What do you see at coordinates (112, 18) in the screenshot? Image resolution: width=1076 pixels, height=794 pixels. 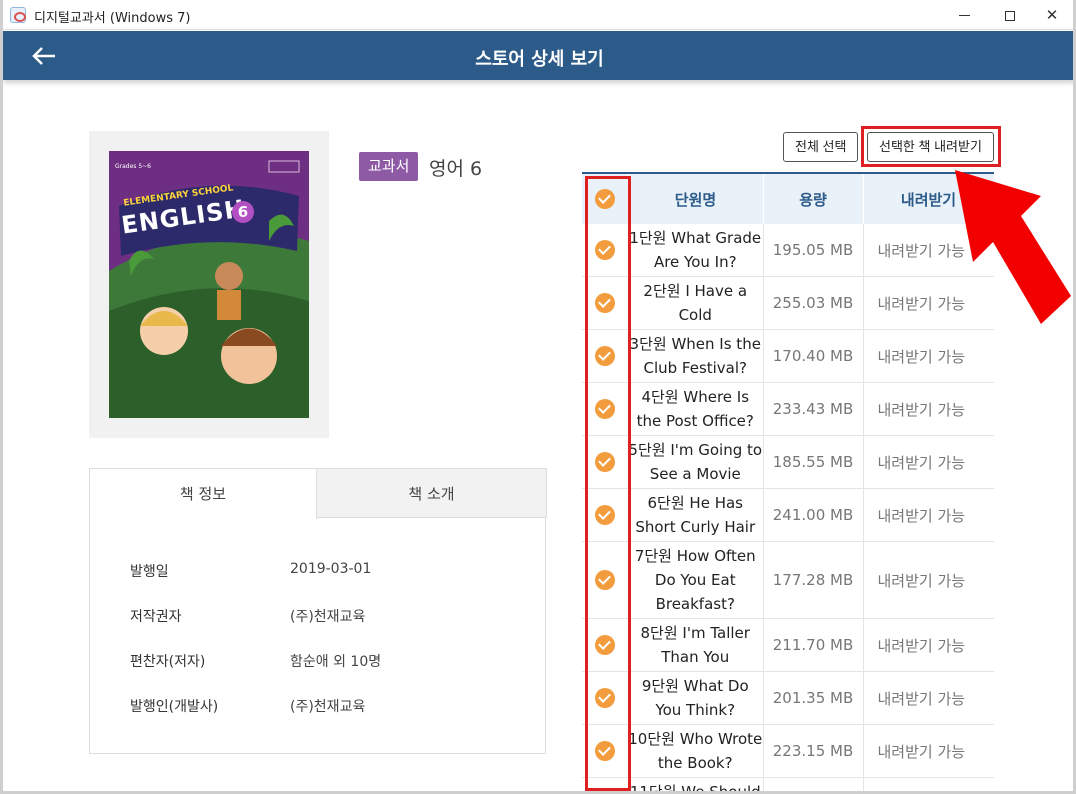 I see `window-title: 디지털교과서 (Windows 7)` at bounding box center [112, 18].